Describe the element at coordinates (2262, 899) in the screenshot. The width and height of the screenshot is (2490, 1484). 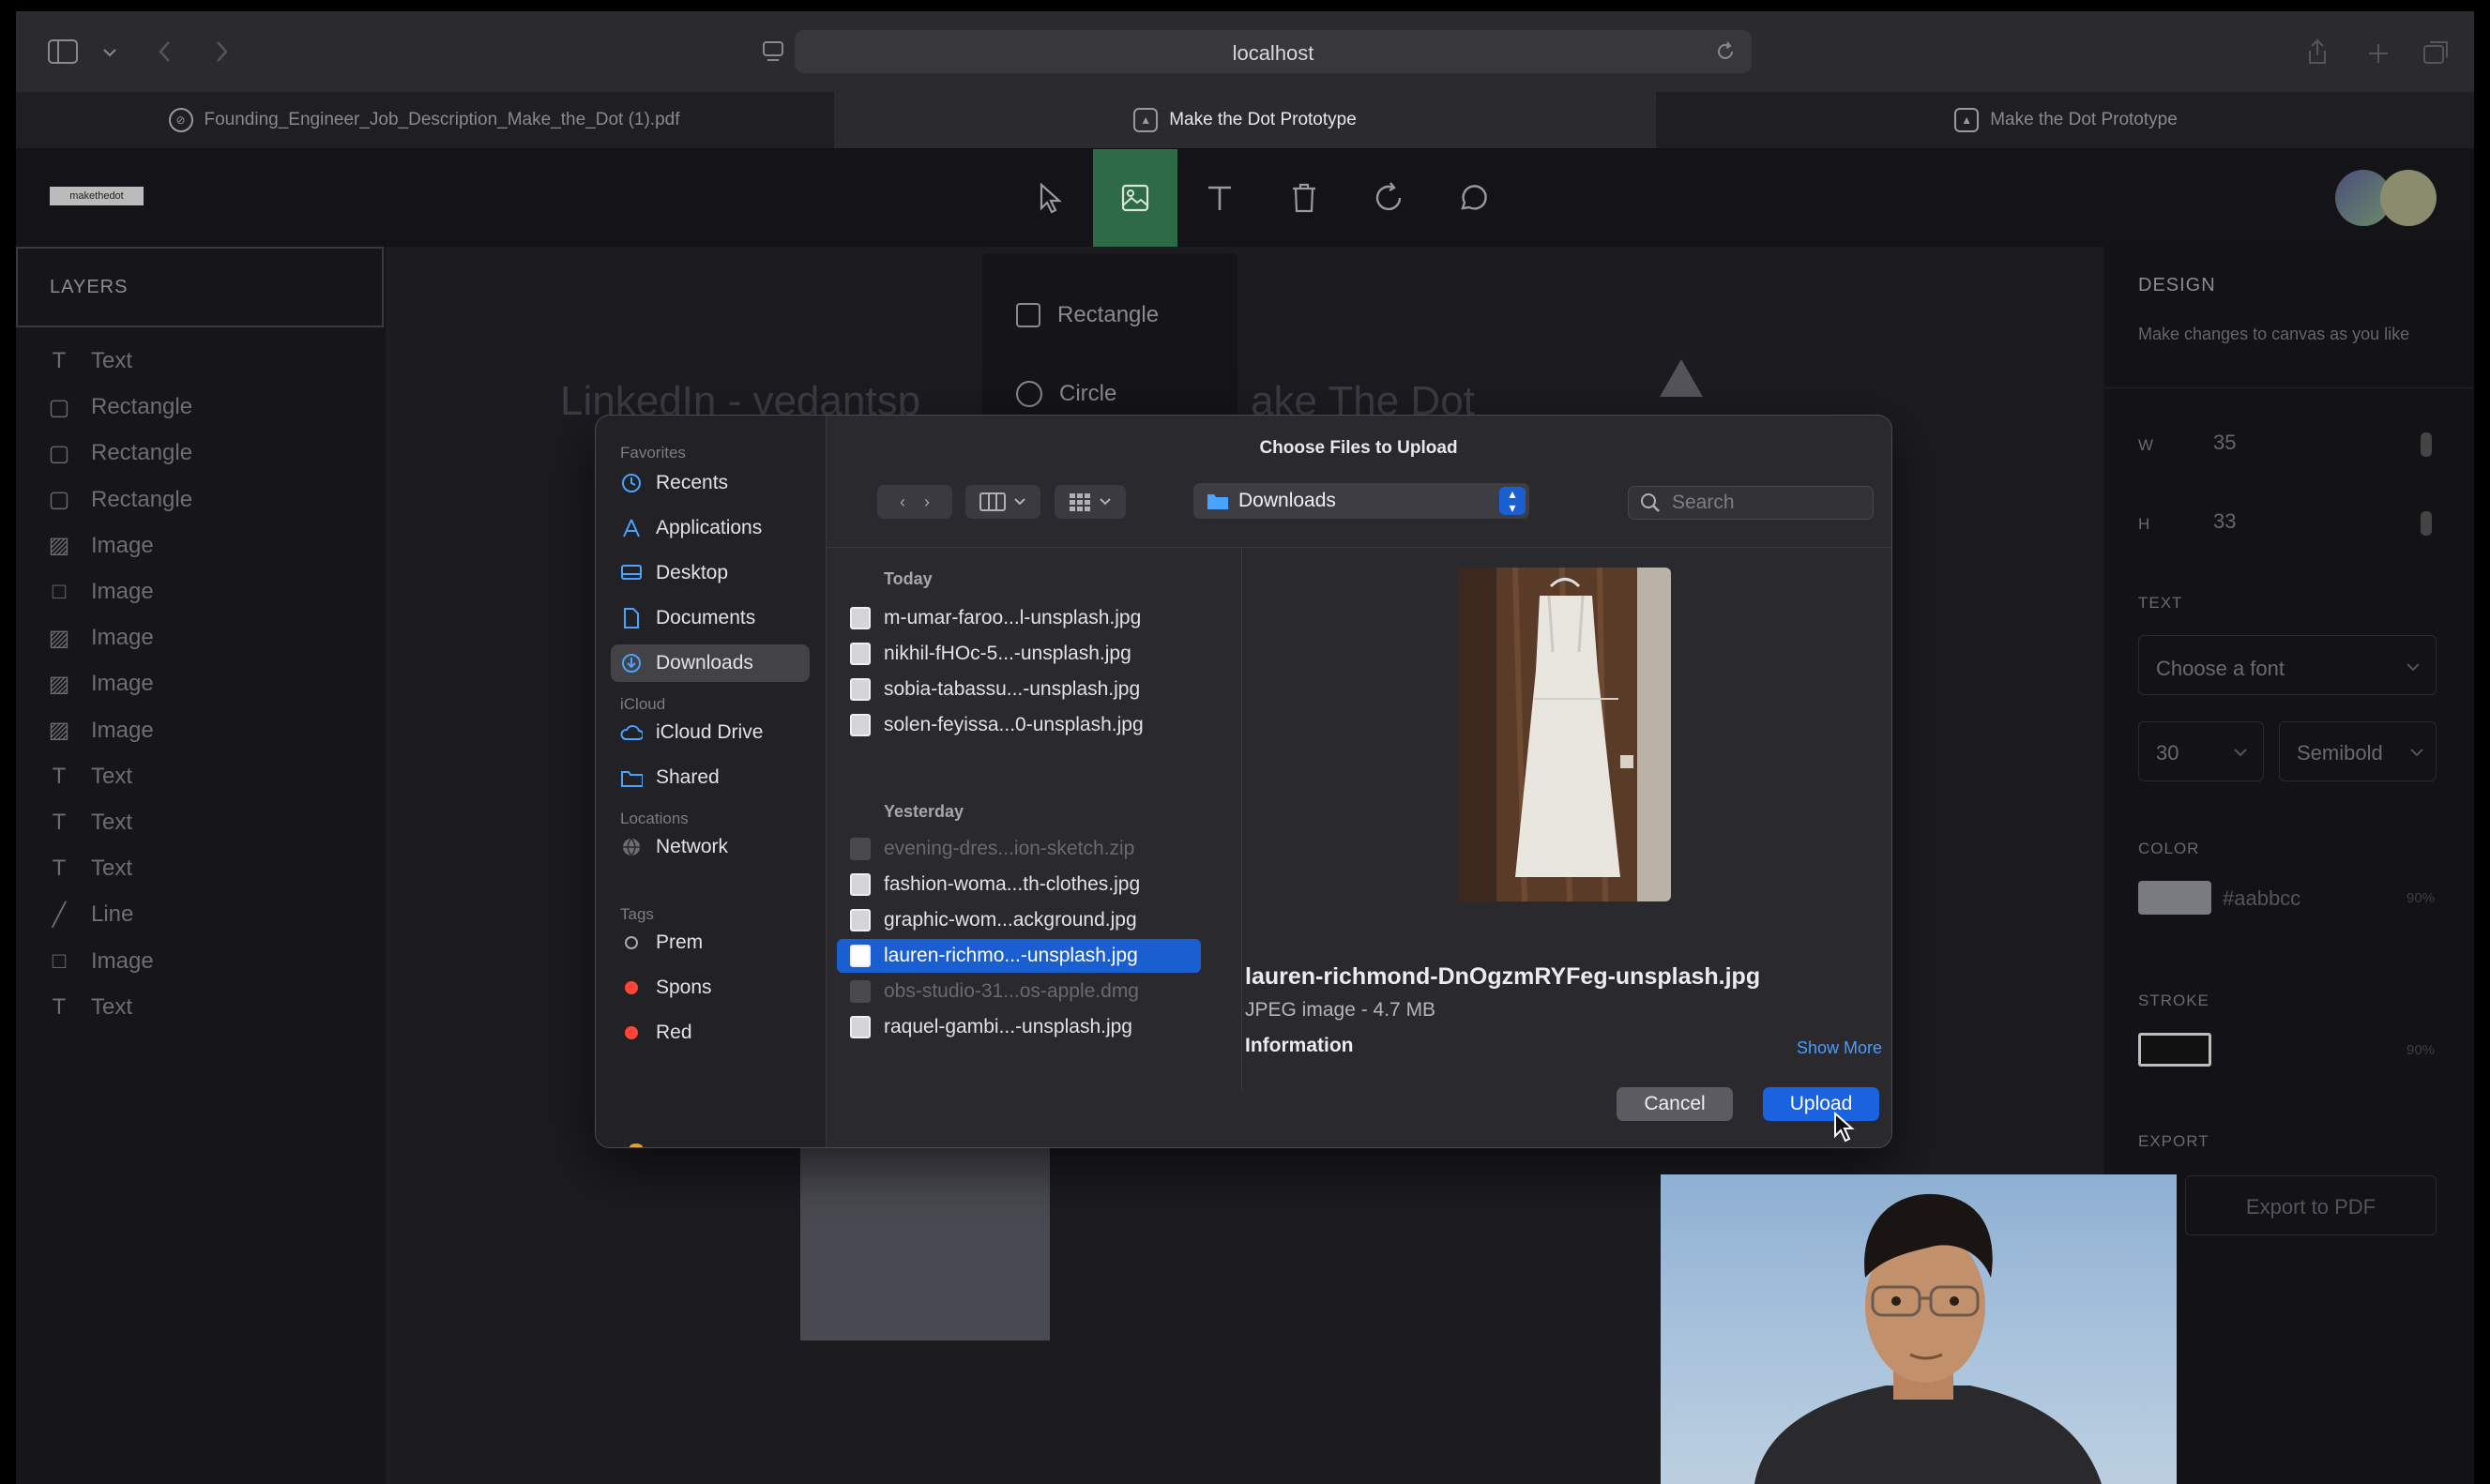
I see `color-hex-input: #aabbcc` at that location.